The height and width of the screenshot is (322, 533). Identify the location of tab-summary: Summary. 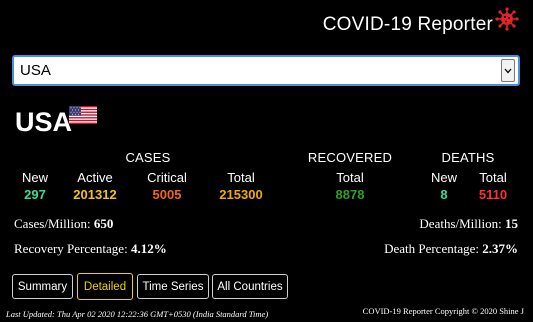
(42, 286).